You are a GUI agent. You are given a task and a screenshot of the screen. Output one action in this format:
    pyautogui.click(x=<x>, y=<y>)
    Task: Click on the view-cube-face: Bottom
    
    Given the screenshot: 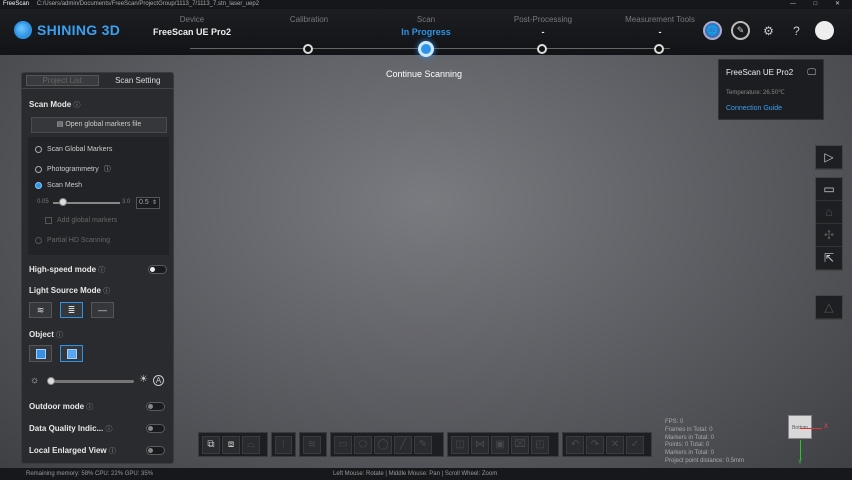 What is the action you would take?
    pyautogui.click(x=800, y=427)
    